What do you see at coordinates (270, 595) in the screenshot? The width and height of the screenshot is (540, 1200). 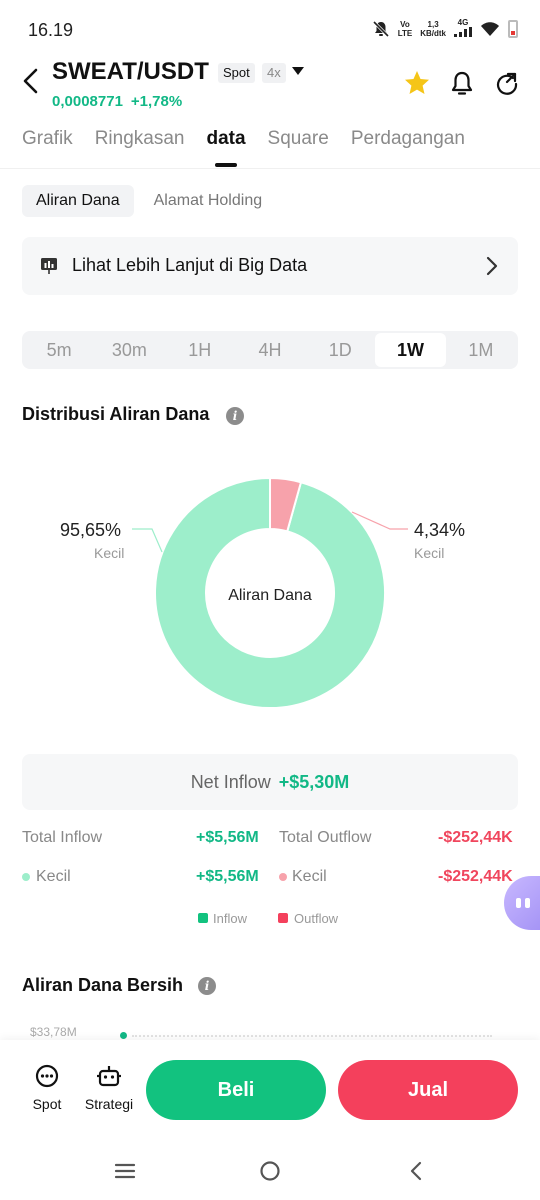 I see `donut-center-label: Aliran Dana` at bounding box center [270, 595].